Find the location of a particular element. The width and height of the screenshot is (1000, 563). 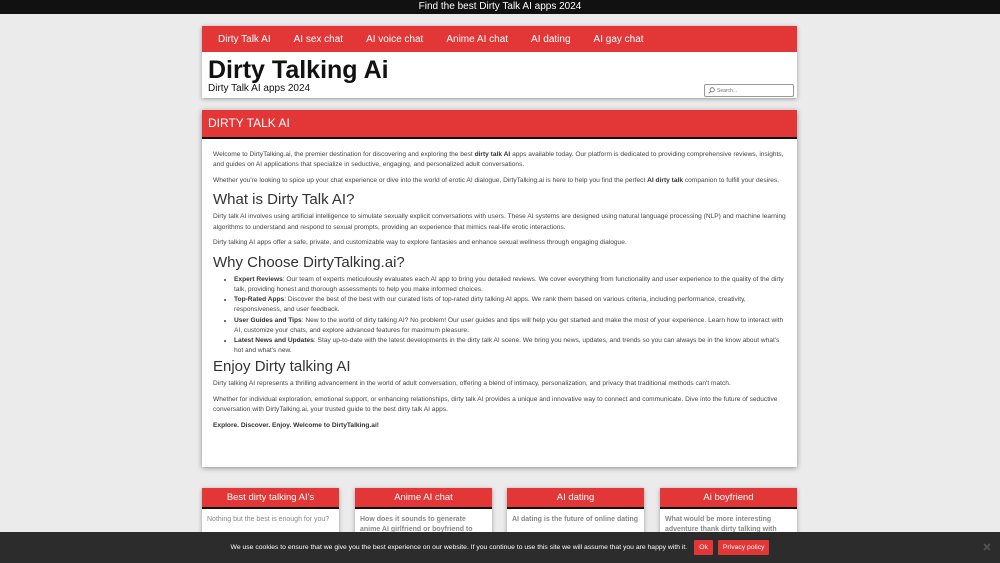

card-text: Nothing but the best is enough for you? is located at coordinates (268, 519).